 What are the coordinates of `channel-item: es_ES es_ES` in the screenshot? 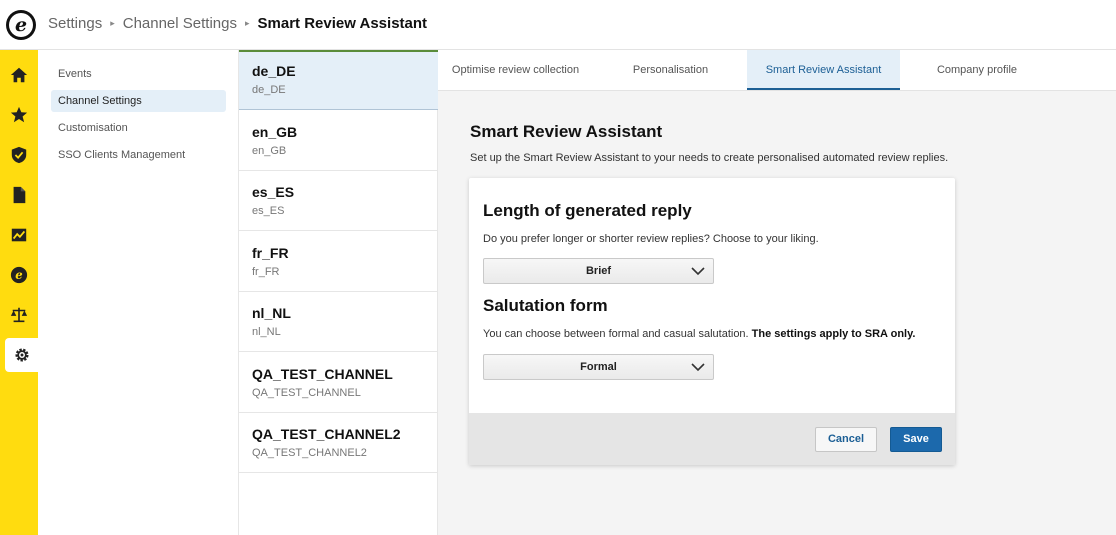 It's located at (338, 201).